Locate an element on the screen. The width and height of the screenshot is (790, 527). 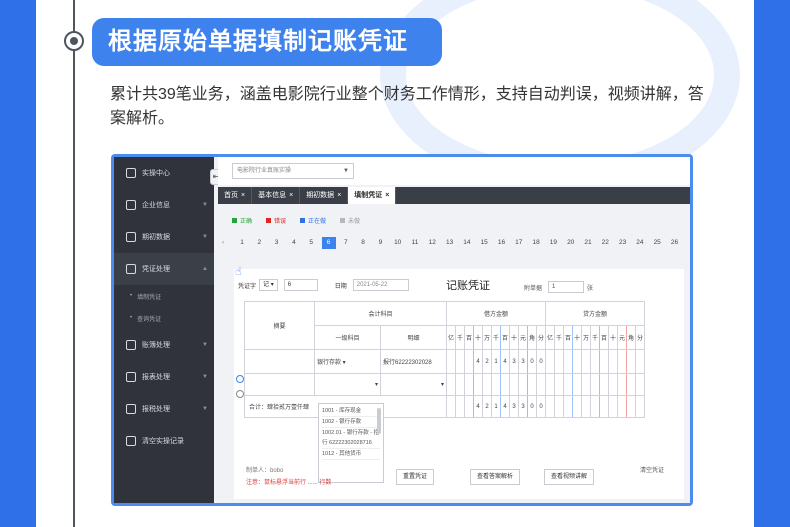
sidebar-item-ledger: 账簿处理 ▼ is located at coordinates (164, 345).